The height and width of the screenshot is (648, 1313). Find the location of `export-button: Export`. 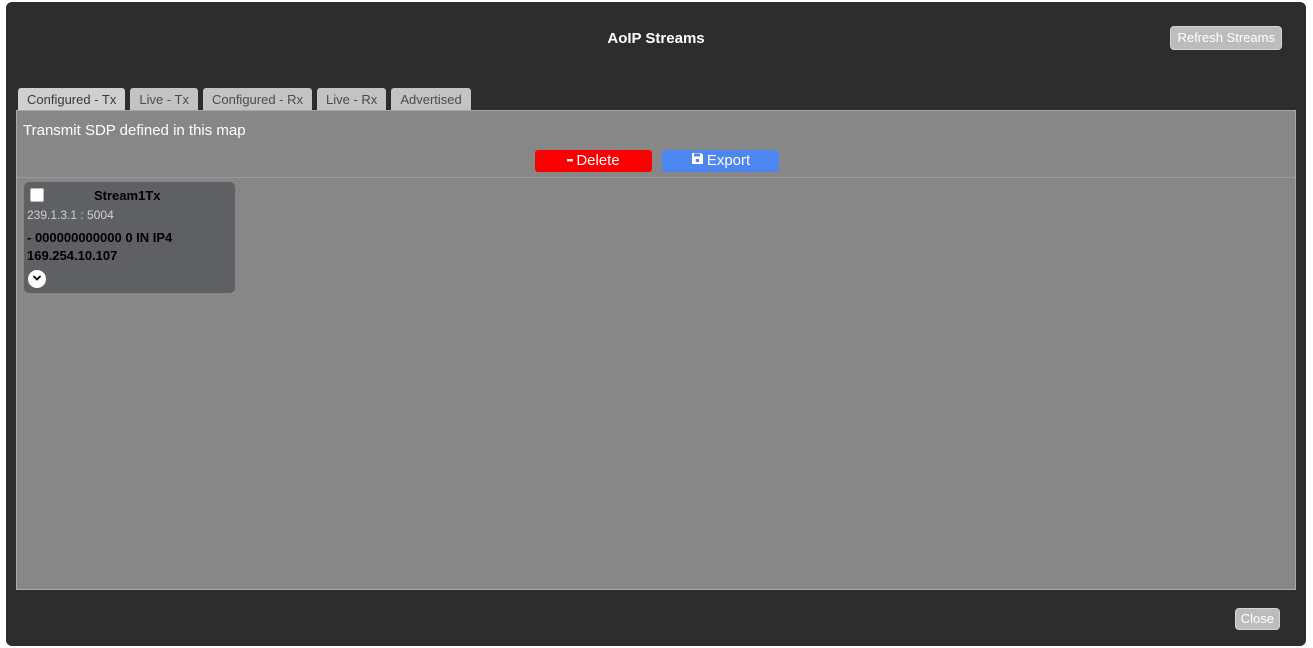

export-button: Export is located at coordinates (720, 161).